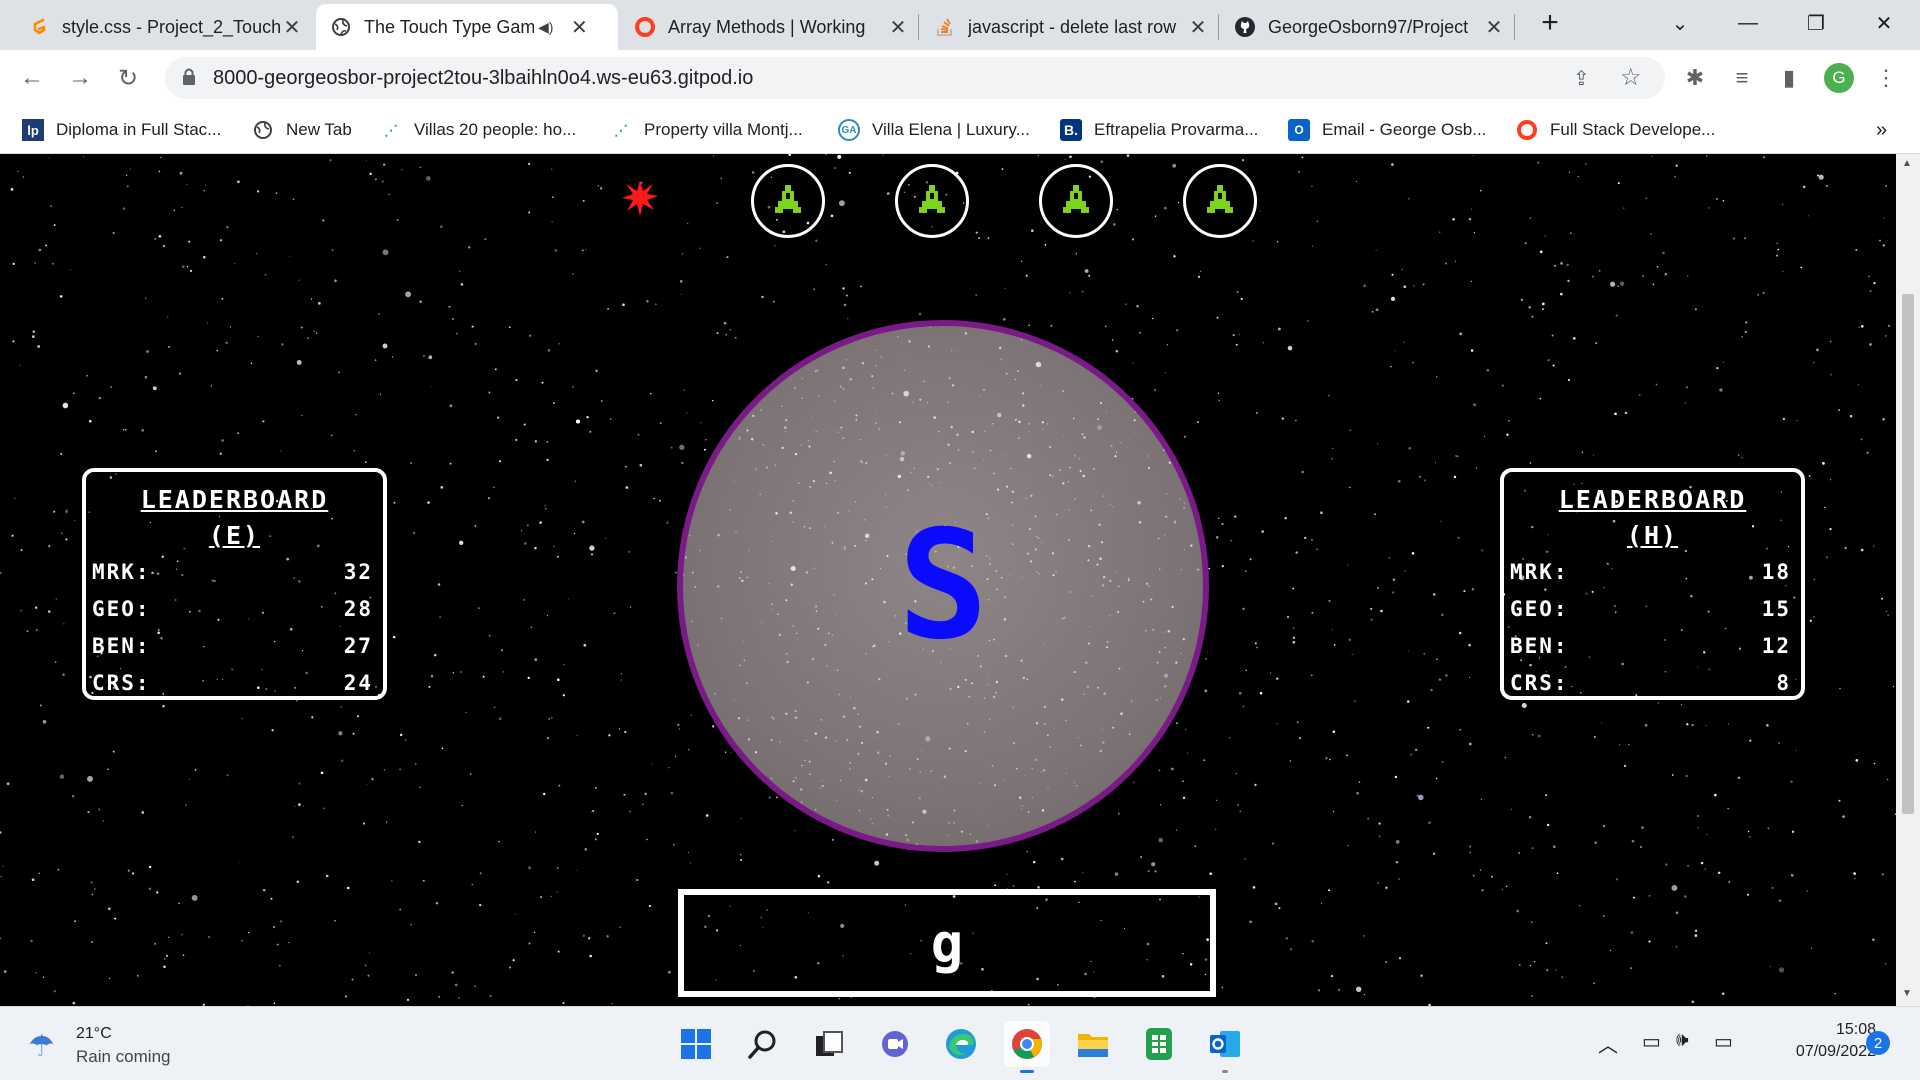 Image resolution: width=1920 pixels, height=1080 pixels. What do you see at coordinates (1907, 163) in the screenshot?
I see `scroll-up-arrow-icon: ▲` at bounding box center [1907, 163].